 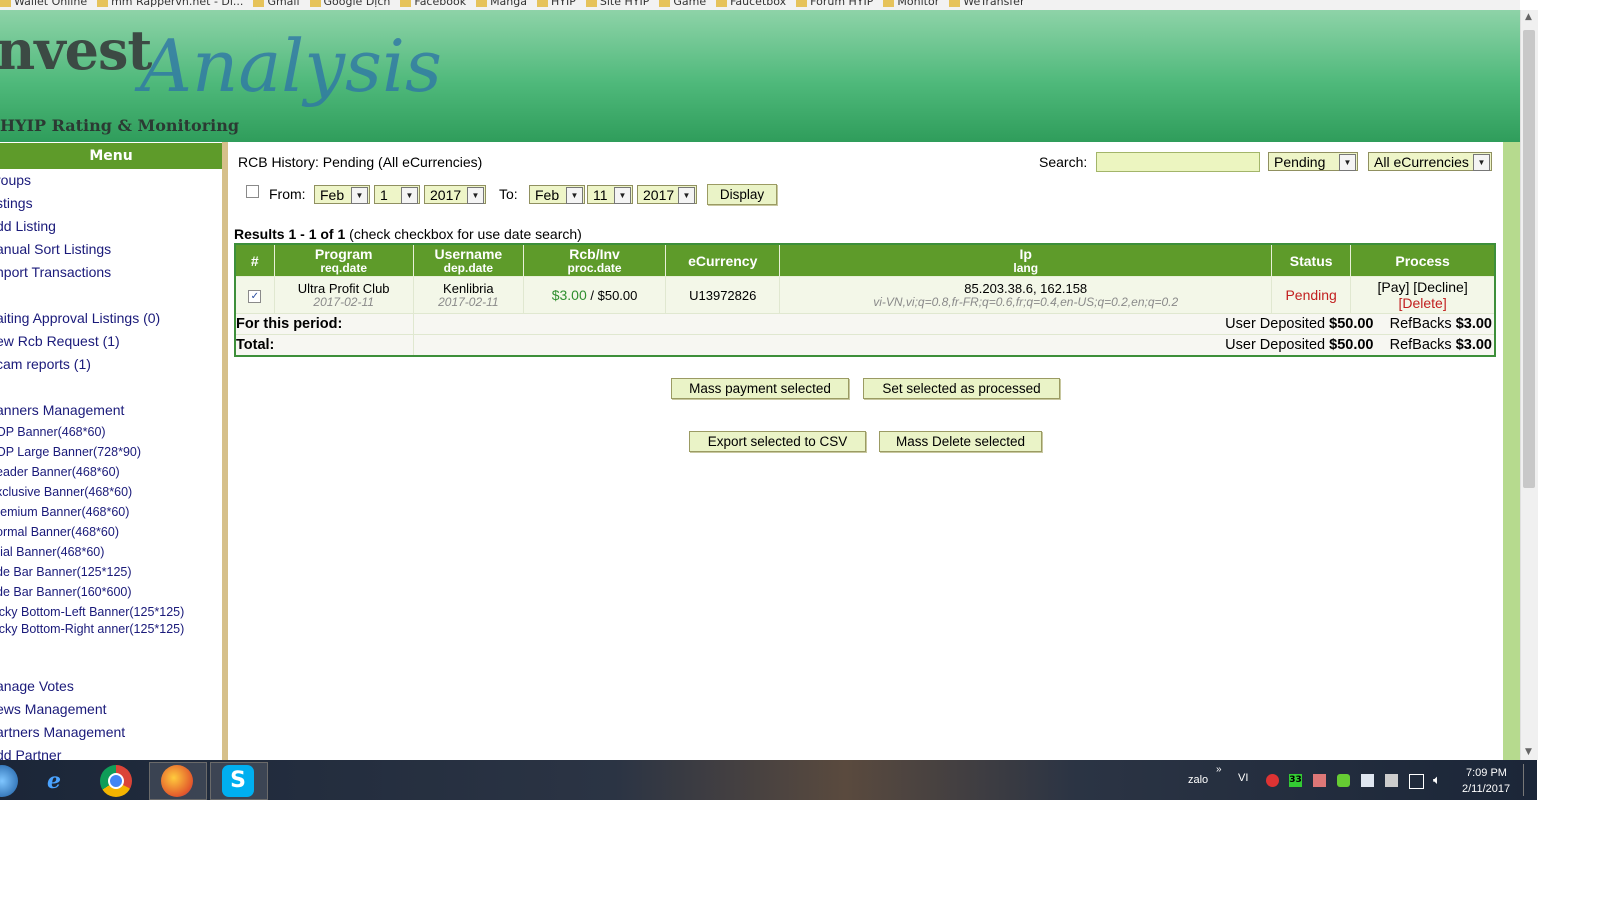 I want to click on mass-payment-button: Mass payment selected, so click(x=760, y=388).